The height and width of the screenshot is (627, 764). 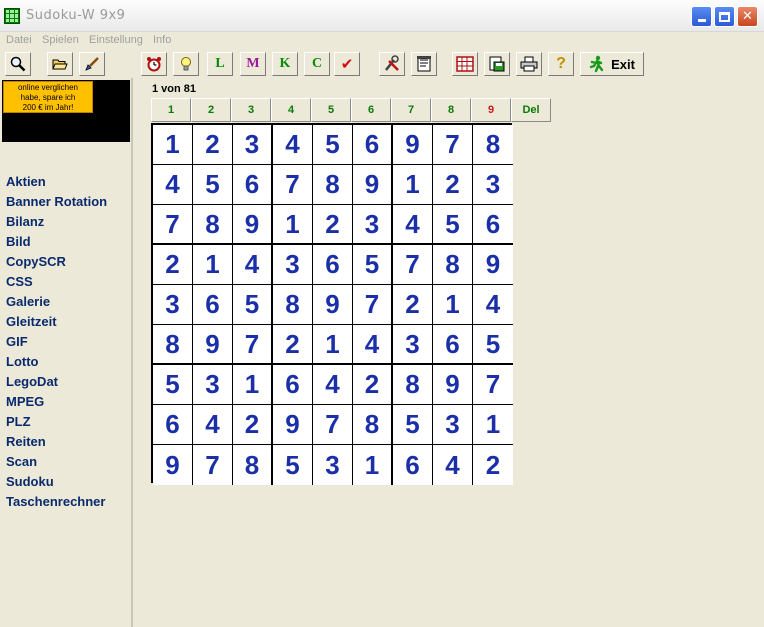 I want to click on maximize-button, so click(x=724, y=16).